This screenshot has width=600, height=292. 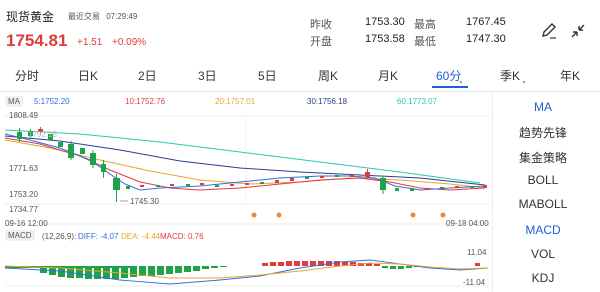 What do you see at coordinates (321, 25) in the screenshot?
I see `prev-close-label: 昨收` at bounding box center [321, 25].